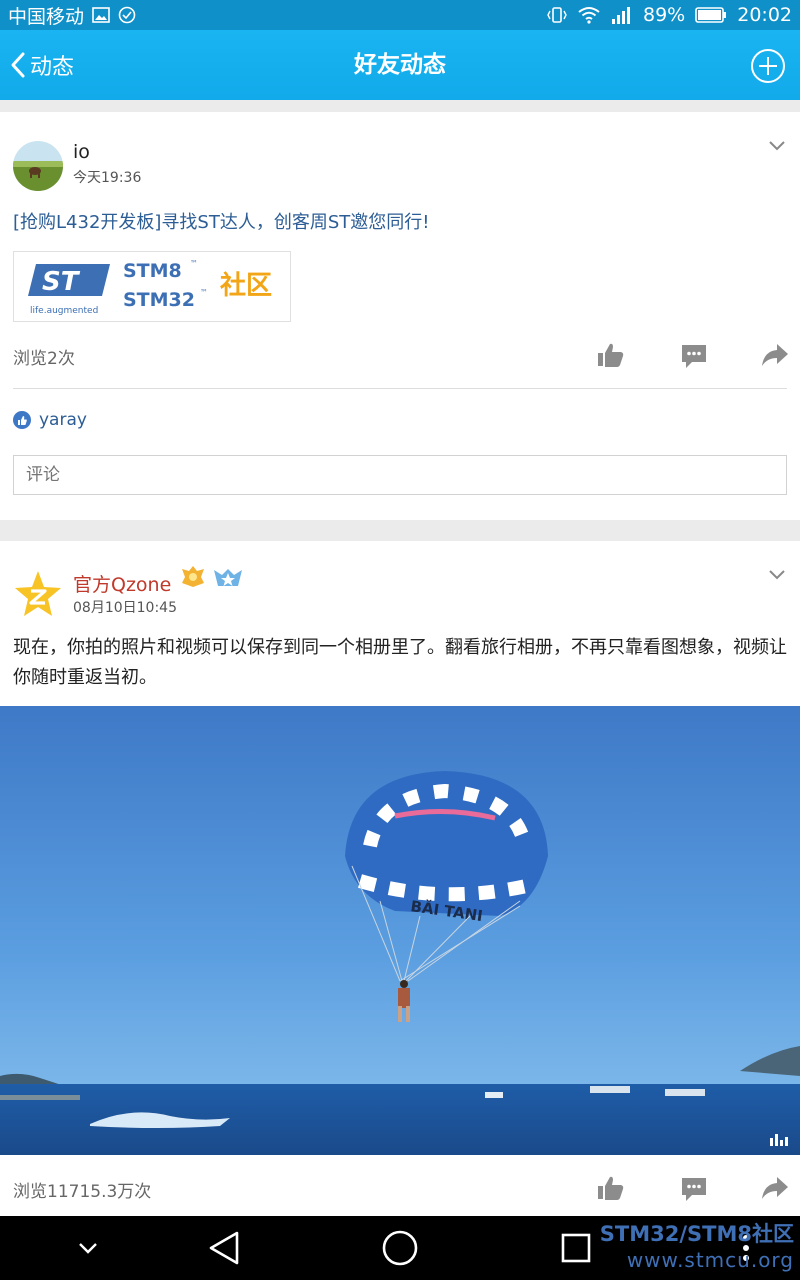 The image size is (800, 1280). Describe the element at coordinates (101, 15) in the screenshot. I see `gallery-notification-icon` at that location.